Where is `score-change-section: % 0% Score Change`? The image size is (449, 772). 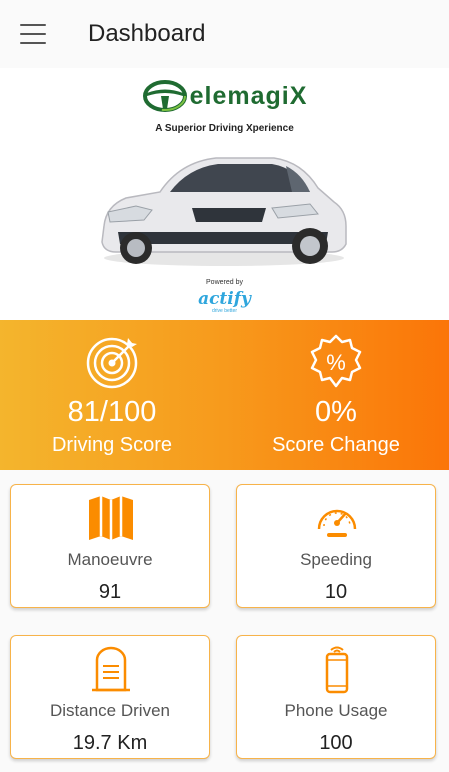 score-change-section: % 0% Score Change is located at coordinates (336, 395).